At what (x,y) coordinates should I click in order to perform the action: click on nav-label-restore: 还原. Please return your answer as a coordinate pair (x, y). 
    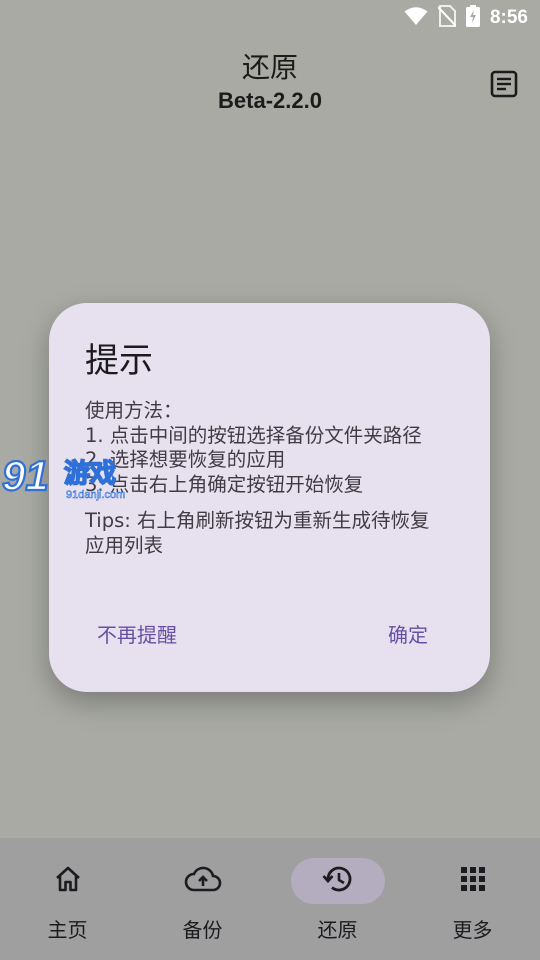
    Looking at the image, I should click on (337, 930).